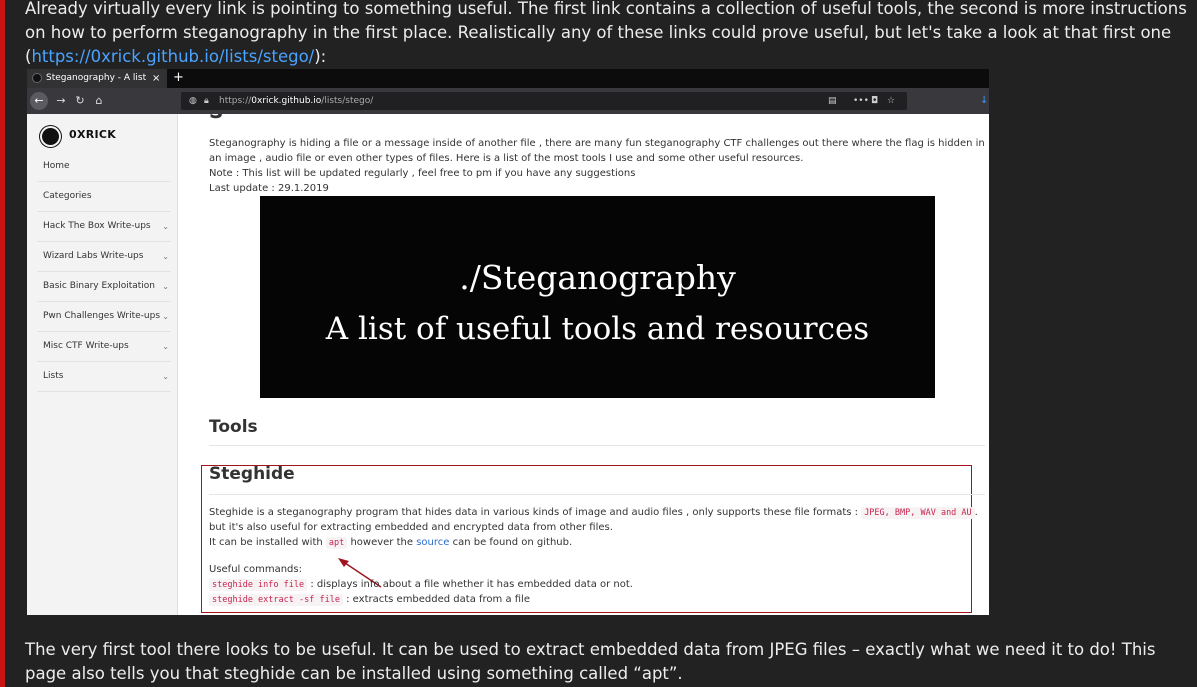  What do you see at coordinates (93, 134) in the screenshot?
I see `brand-name: 0XRICK` at bounding box center [93, 134].